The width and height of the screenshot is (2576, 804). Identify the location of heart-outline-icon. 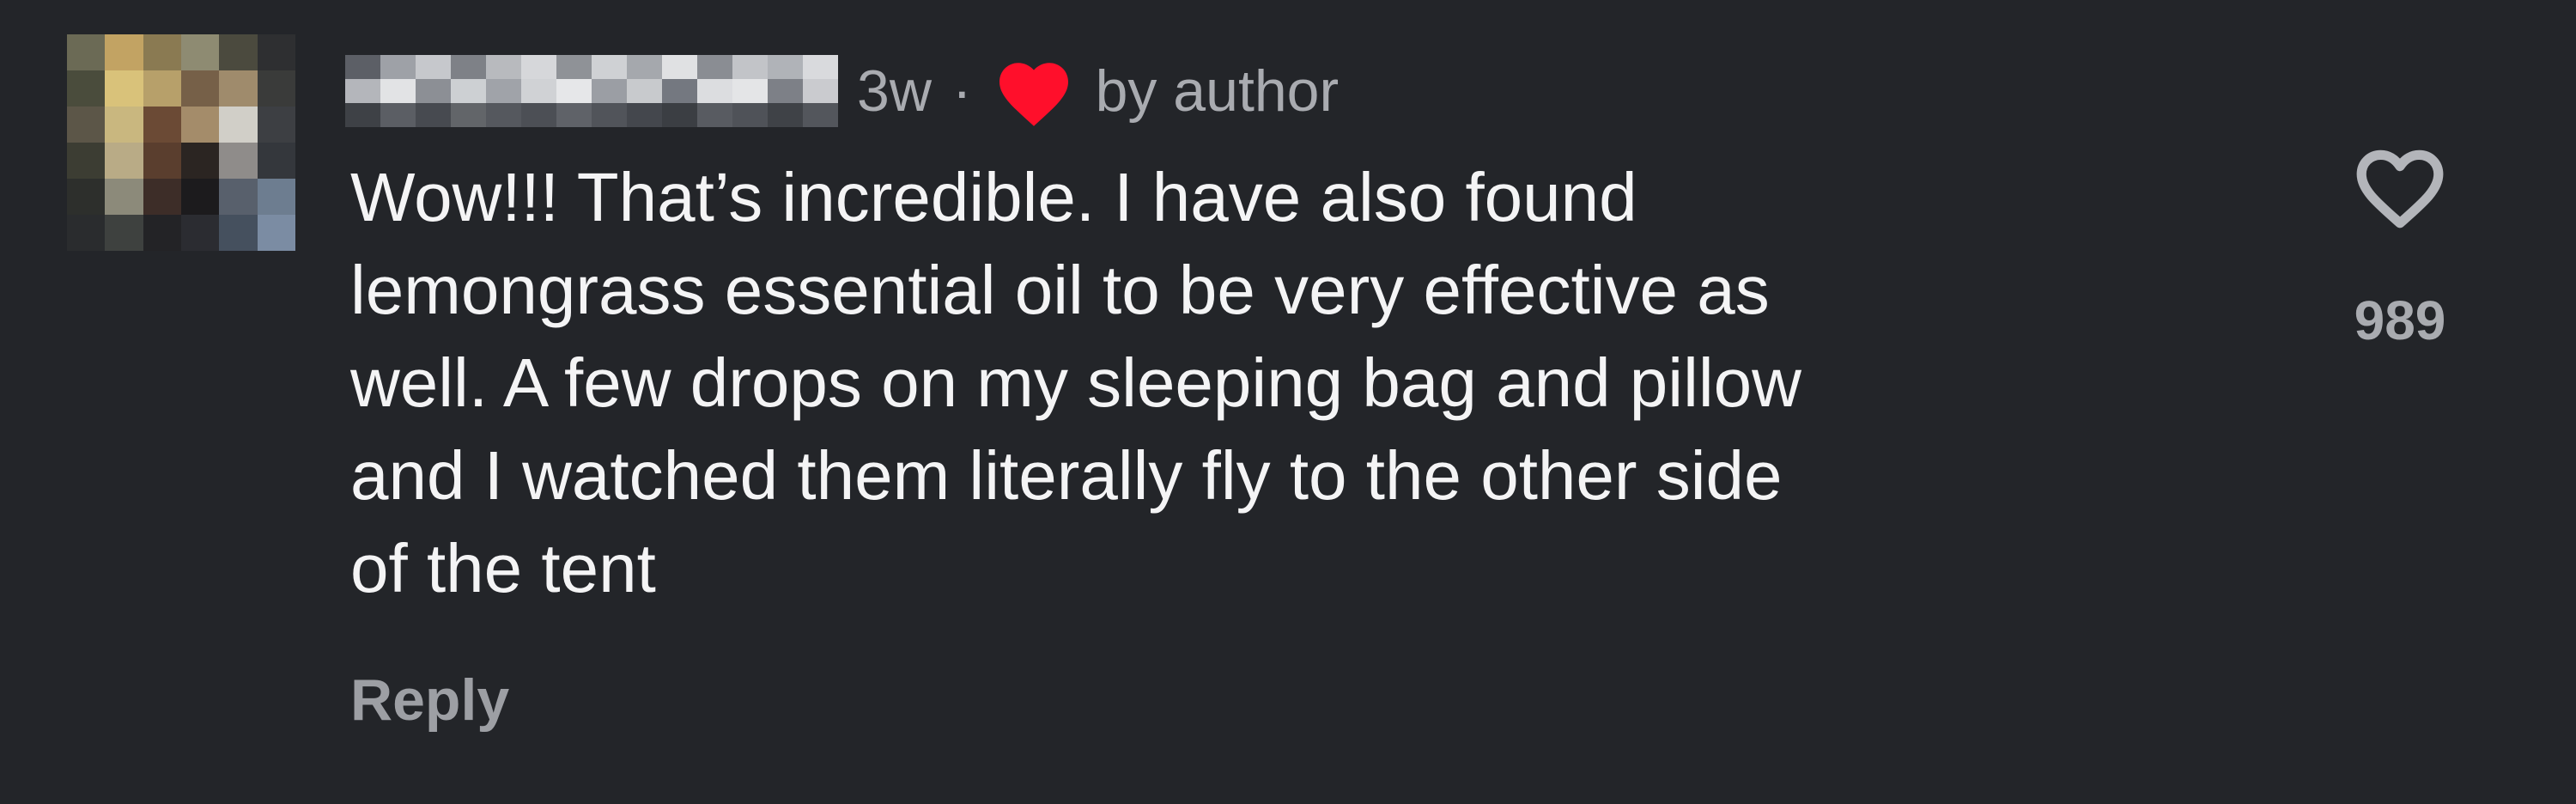
(2400, 185).